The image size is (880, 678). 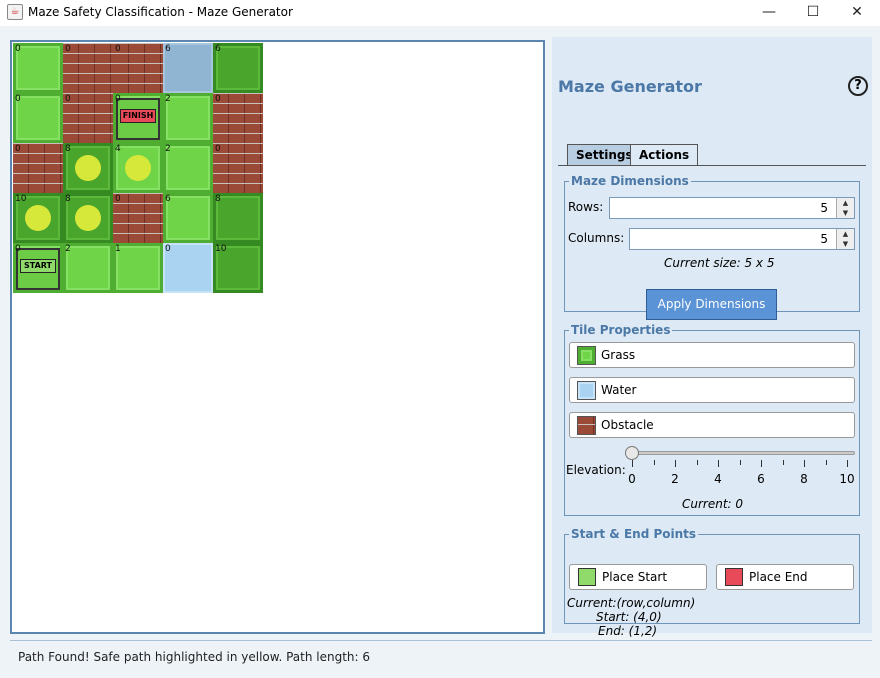 I want to click on water-label: Water, so click(x=619, y=390).